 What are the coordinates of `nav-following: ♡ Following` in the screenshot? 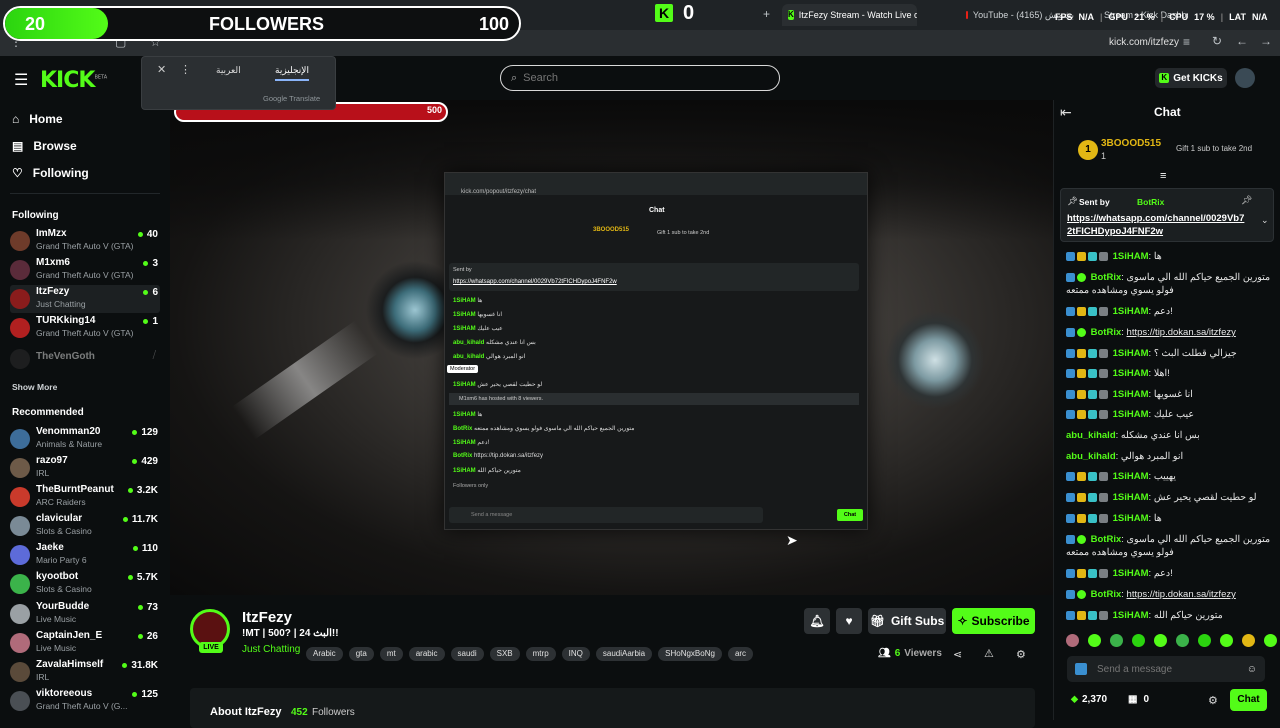 It's located at (50, 173).